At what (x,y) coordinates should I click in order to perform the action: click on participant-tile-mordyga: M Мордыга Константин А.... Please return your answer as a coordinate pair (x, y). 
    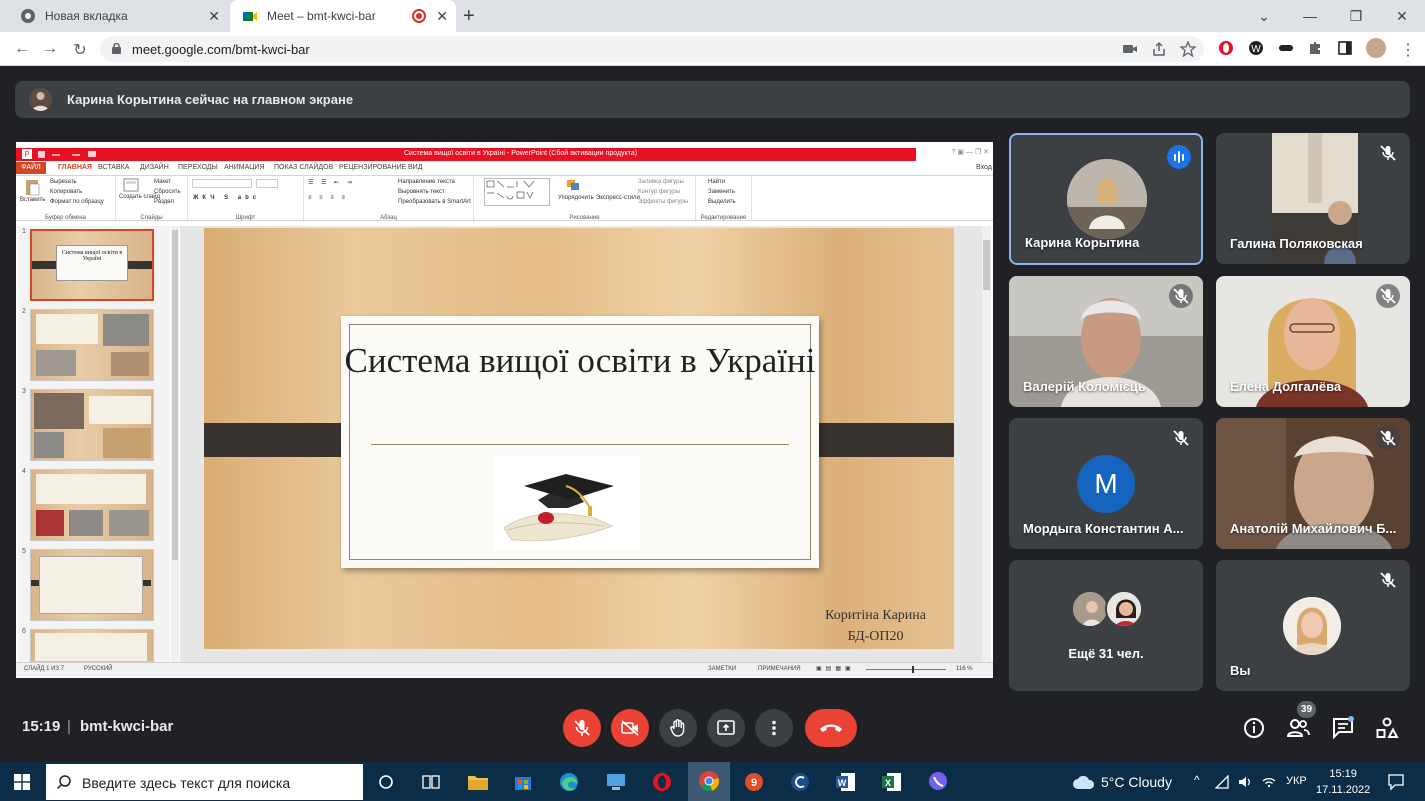
    Looking at the image, I should click on (1106, 483).